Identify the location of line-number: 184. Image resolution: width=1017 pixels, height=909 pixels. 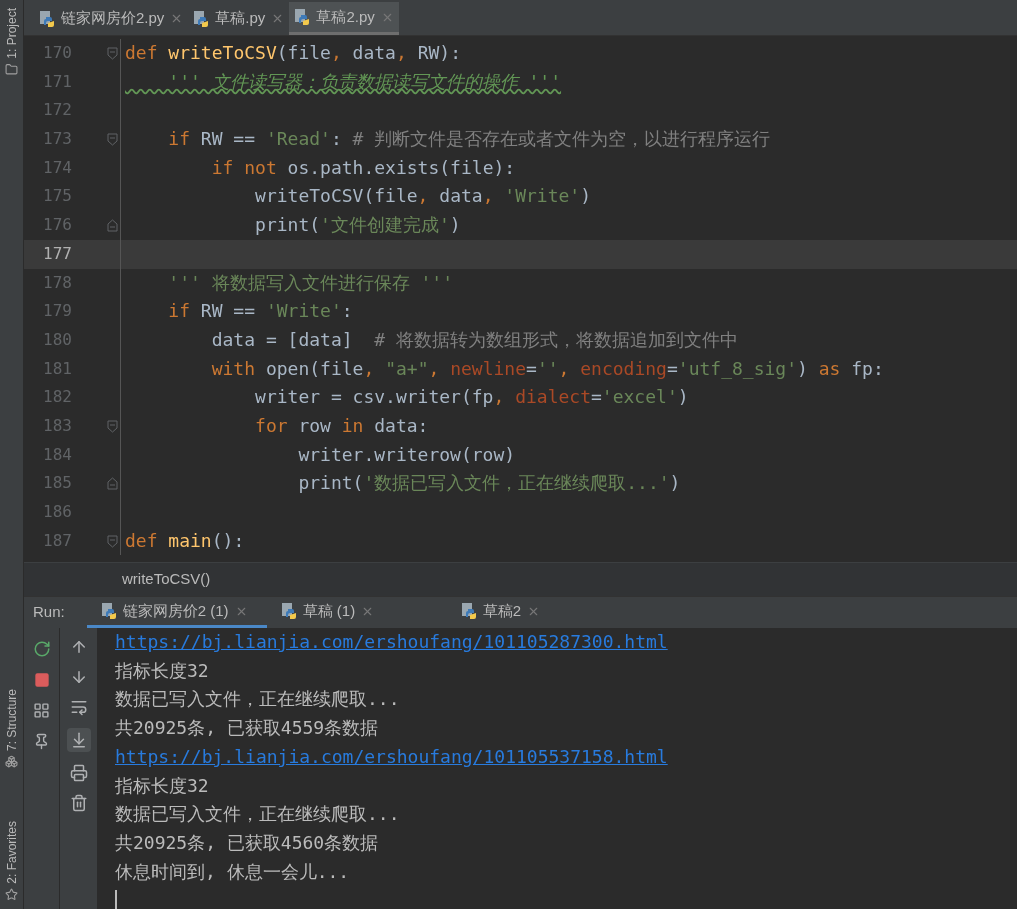
(57, 454).